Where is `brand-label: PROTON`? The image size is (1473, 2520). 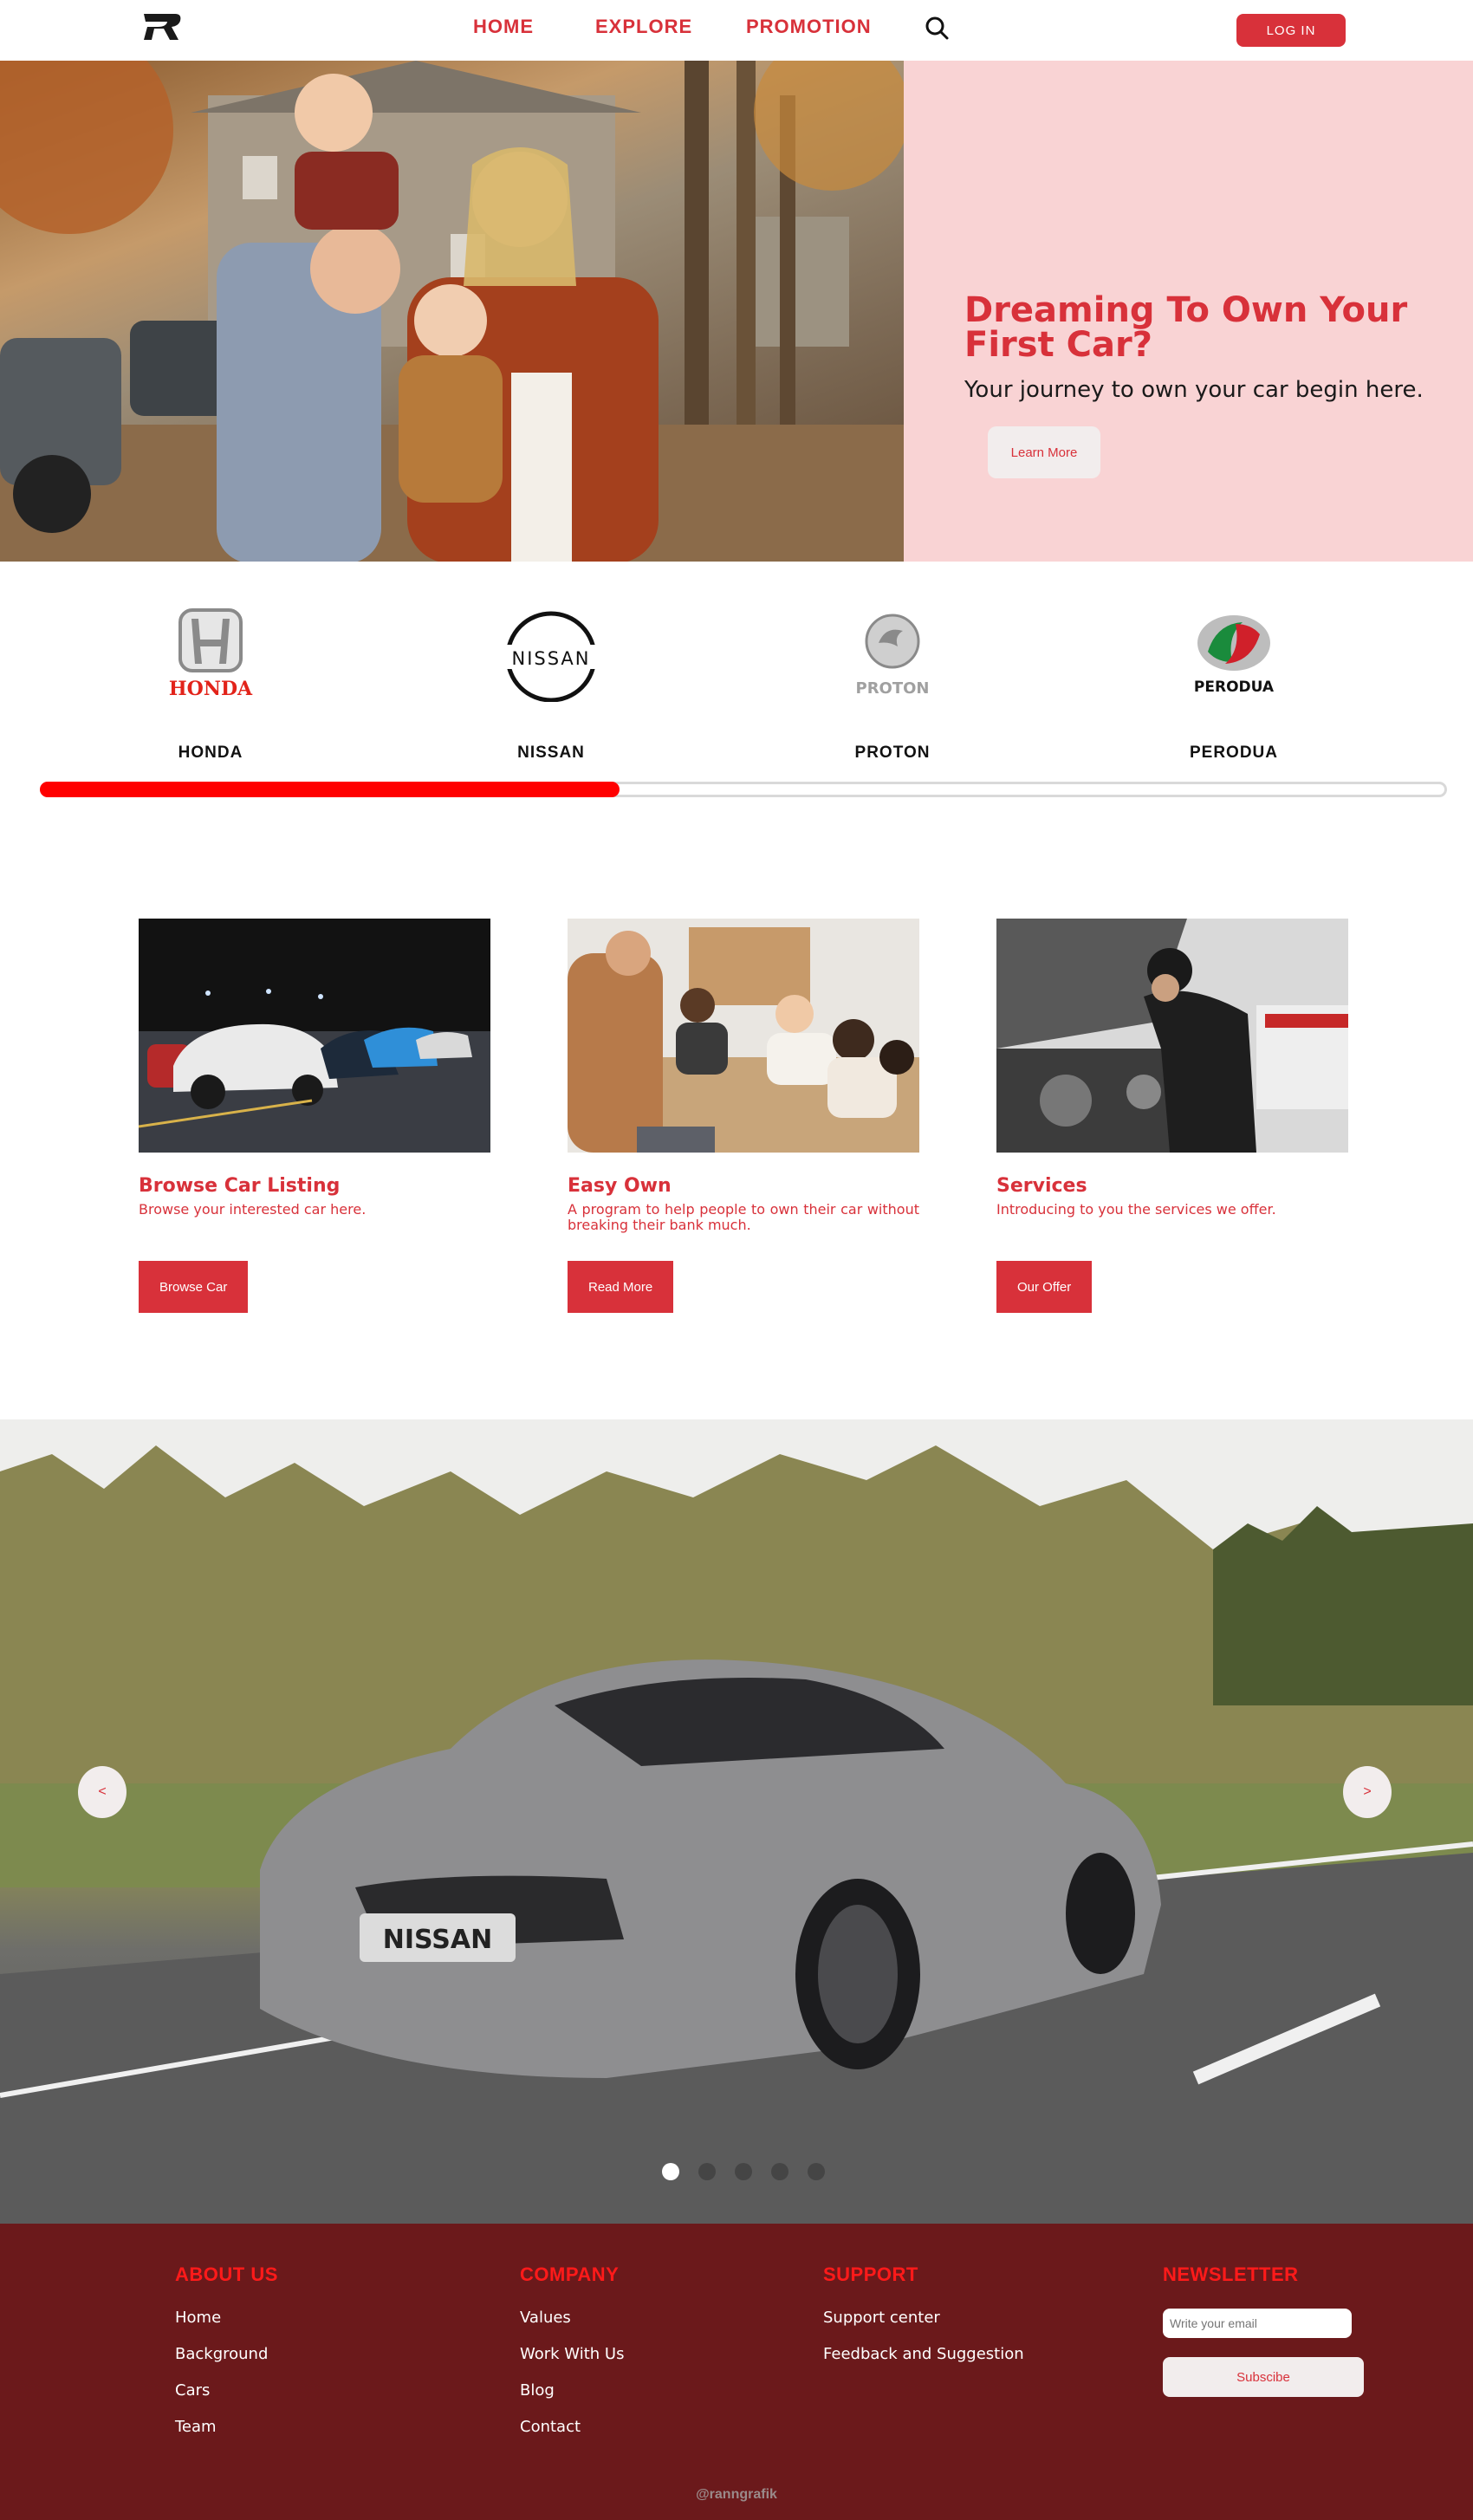
brand-label: PROTON is located at coordinates (892, 753).